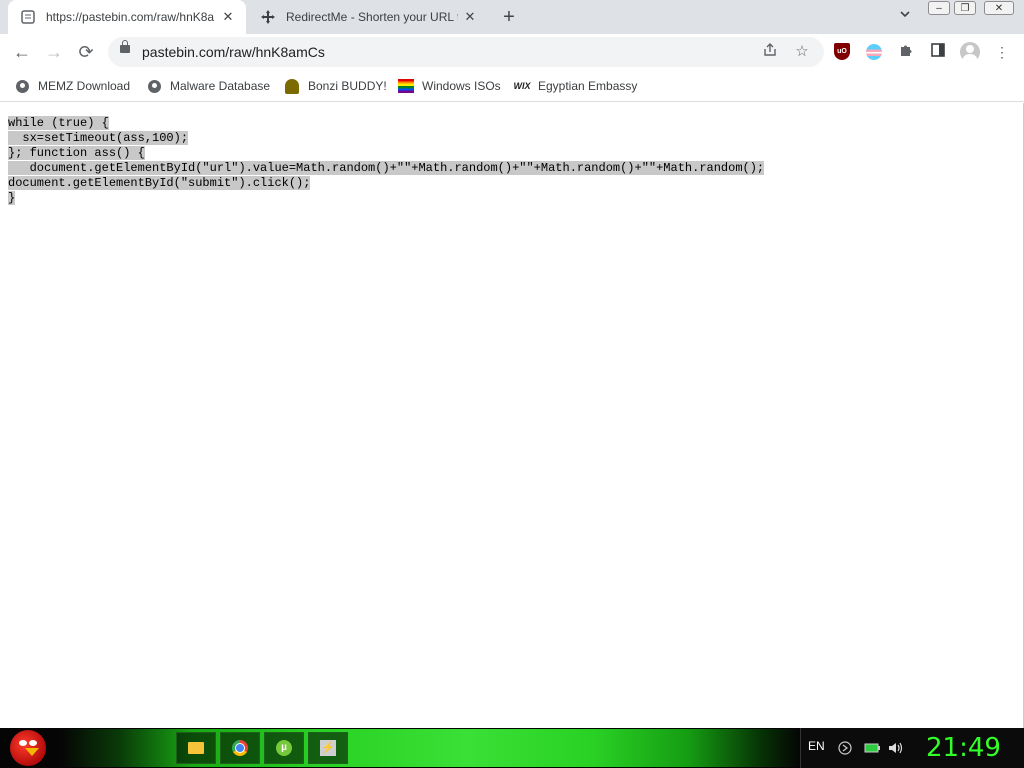  What do you see at coordinates (12, 198) in the screenshot?
I see `code-line: }` at bounding box center [12, 198].